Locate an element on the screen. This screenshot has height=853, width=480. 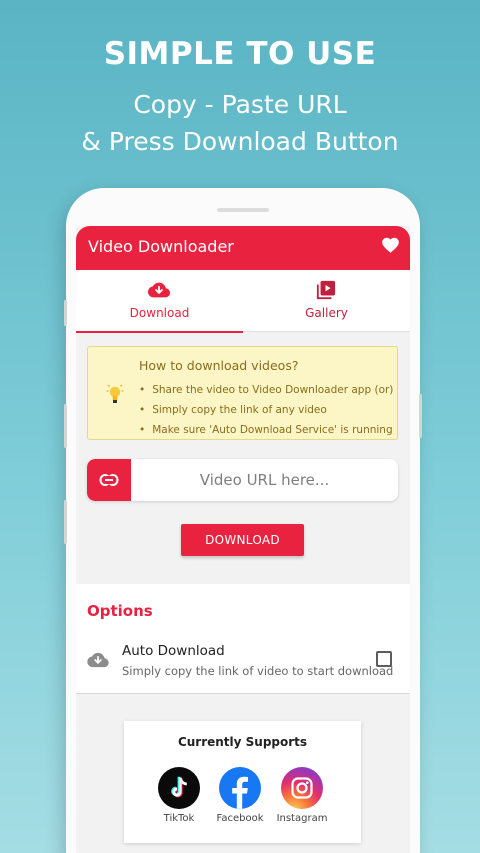
active-tab-indicator is located at coordinates (159, 332).